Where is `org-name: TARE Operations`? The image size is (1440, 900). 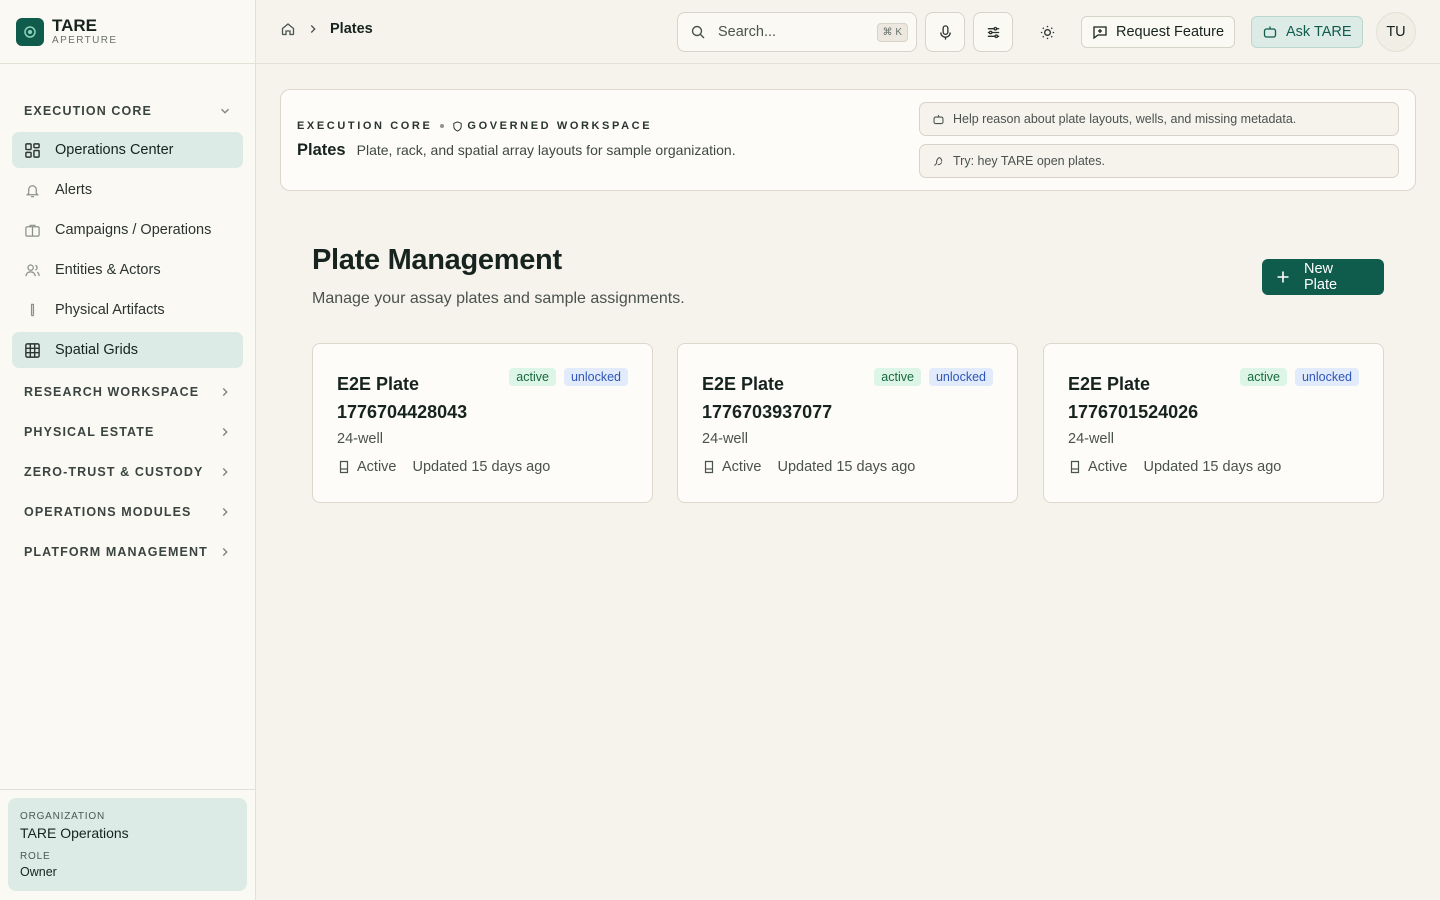
org-name: TARE Operations is located at coordinates (74, 833).